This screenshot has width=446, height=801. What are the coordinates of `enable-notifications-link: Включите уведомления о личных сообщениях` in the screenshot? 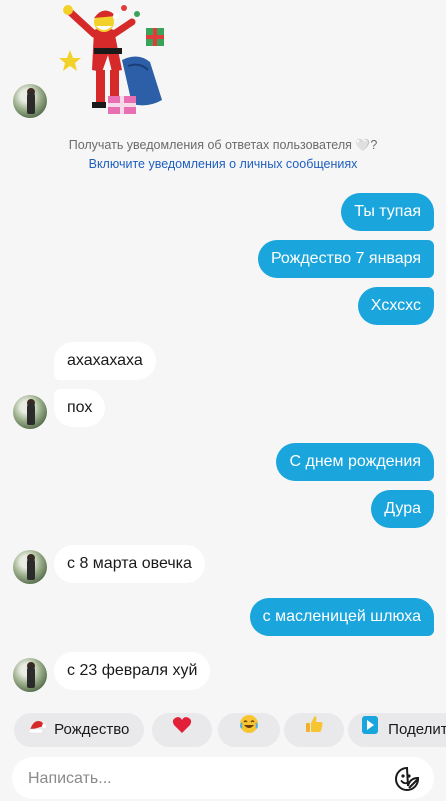 It's located at (223, 164).